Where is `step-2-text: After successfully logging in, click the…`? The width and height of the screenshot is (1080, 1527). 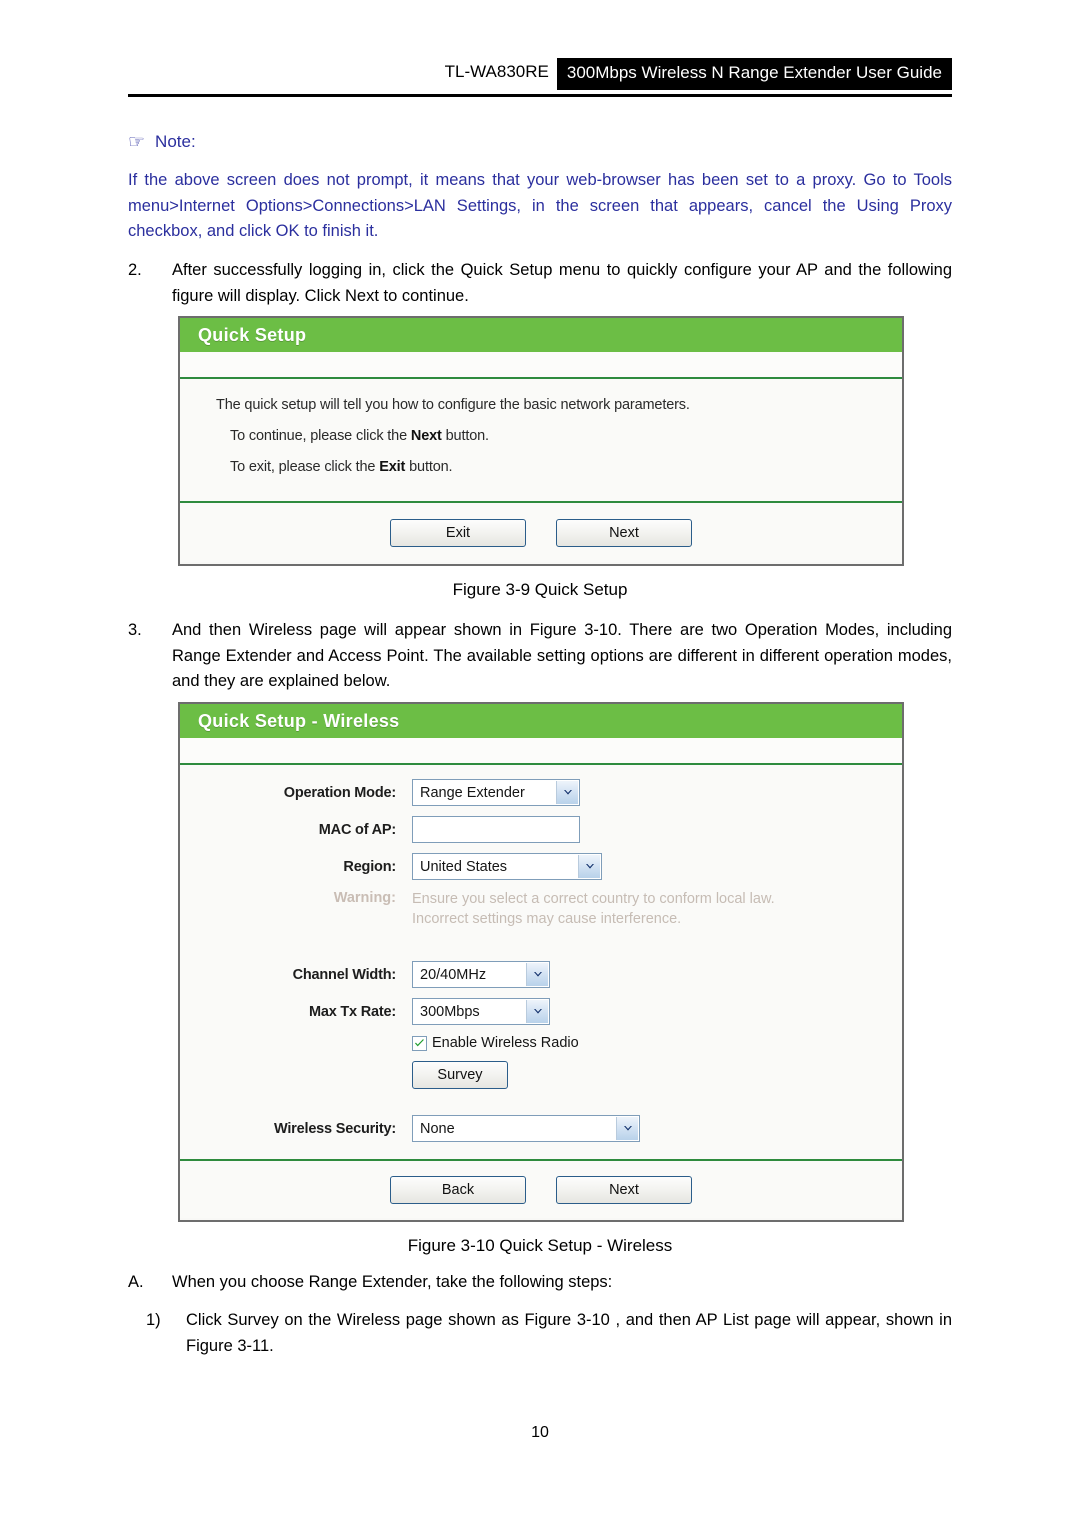
step-2-text: After successfully logging in, click the… is located at coordinates (562, 283).